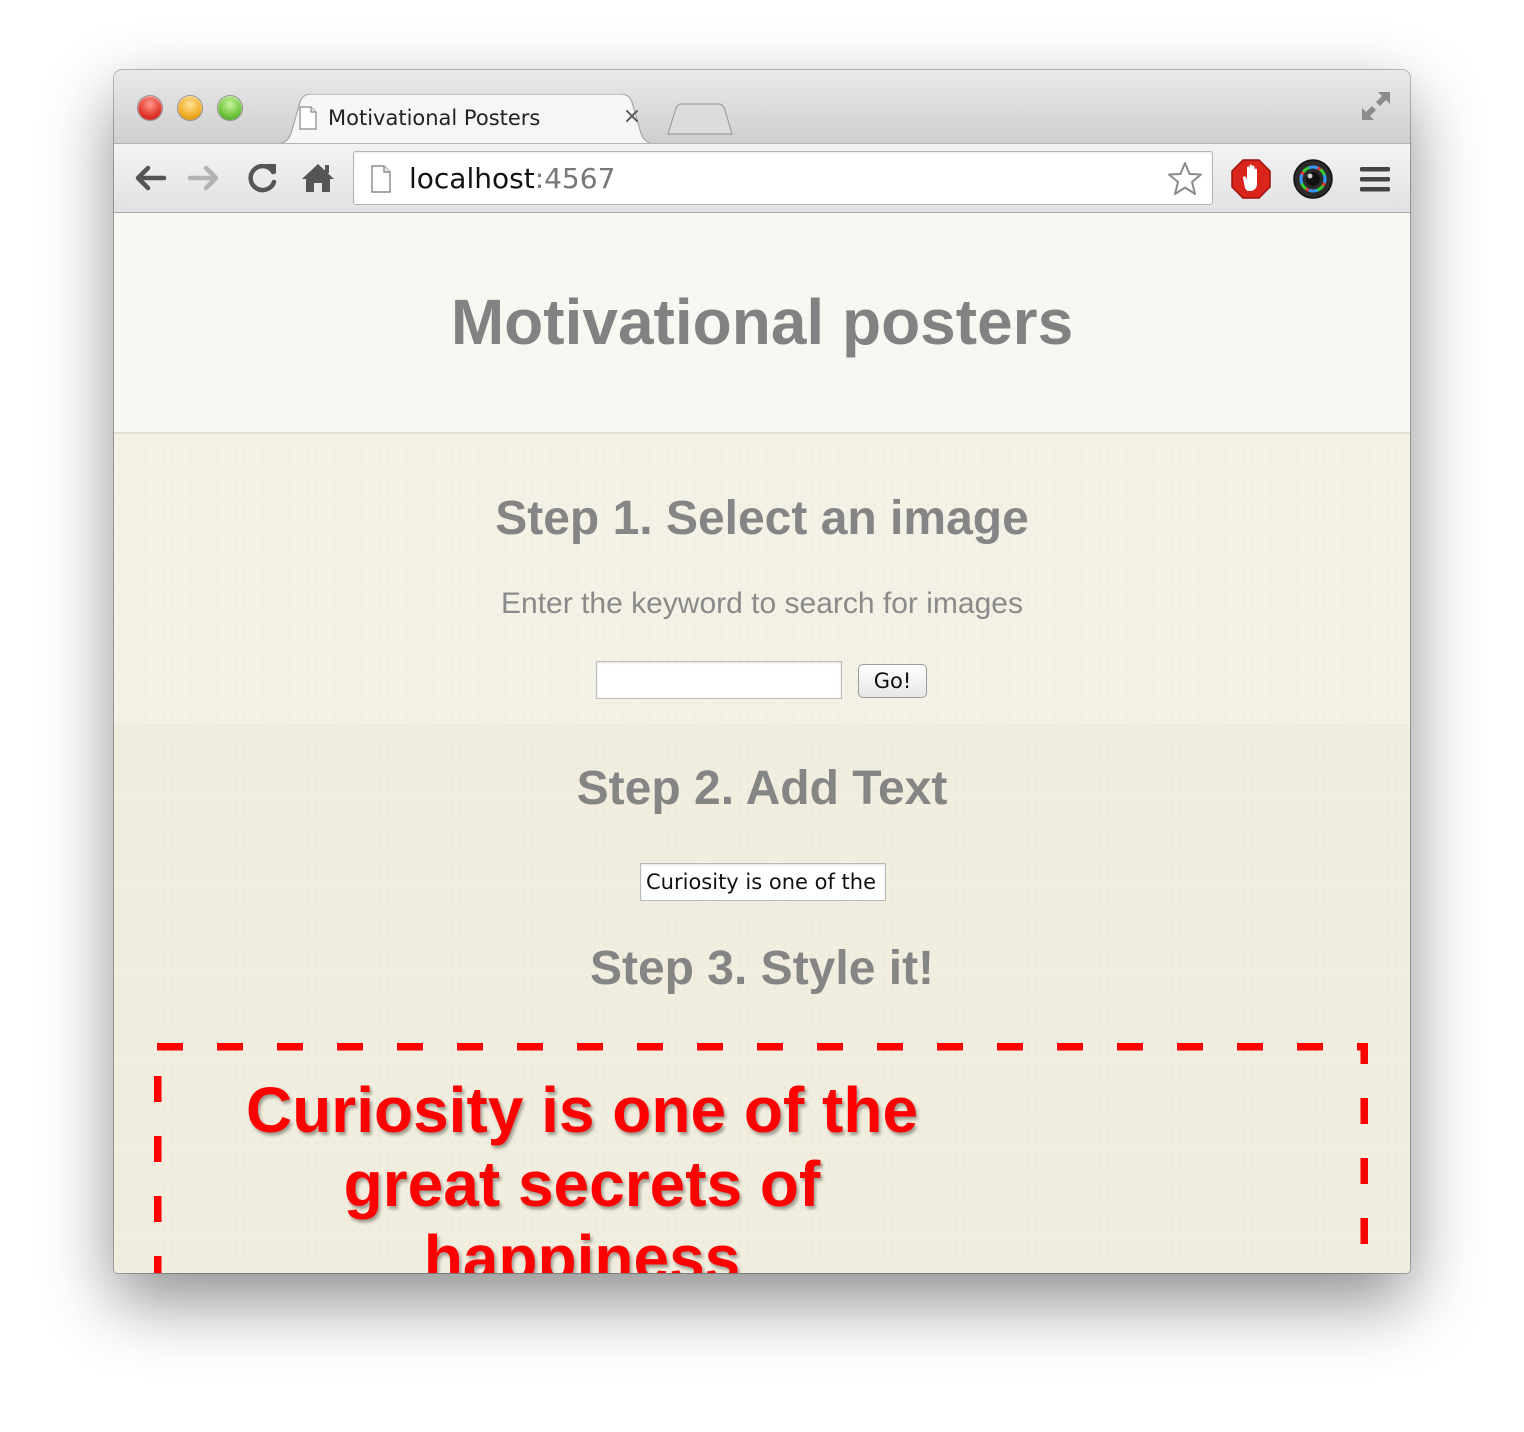 The width and height of the screenshot is (1524, 1432). I want to click on adblock-stop-hand-icon, so click(1251, 179).